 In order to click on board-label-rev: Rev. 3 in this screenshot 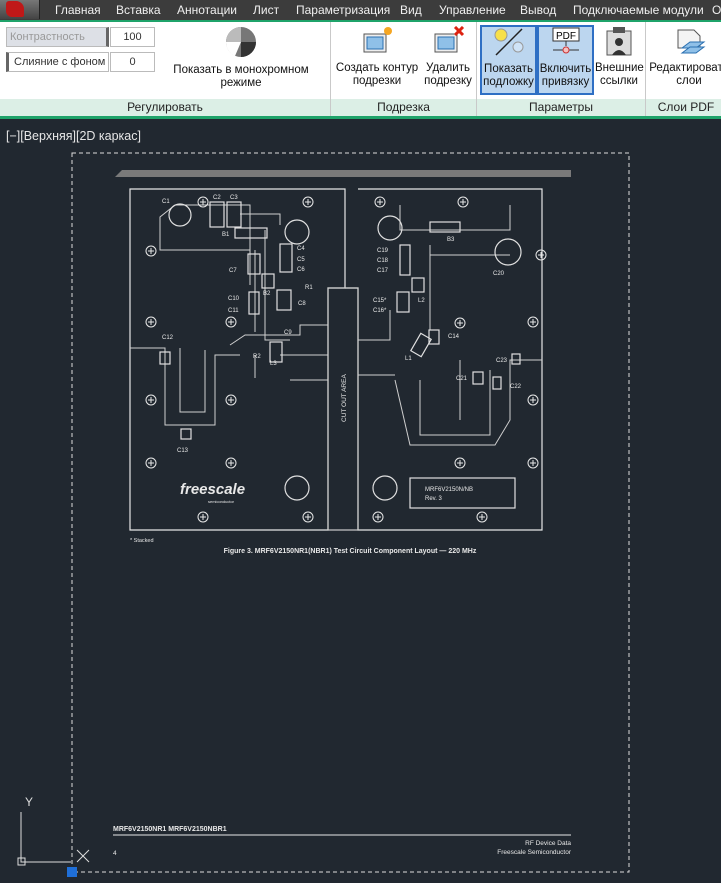, I will do `click(434, 499)`.